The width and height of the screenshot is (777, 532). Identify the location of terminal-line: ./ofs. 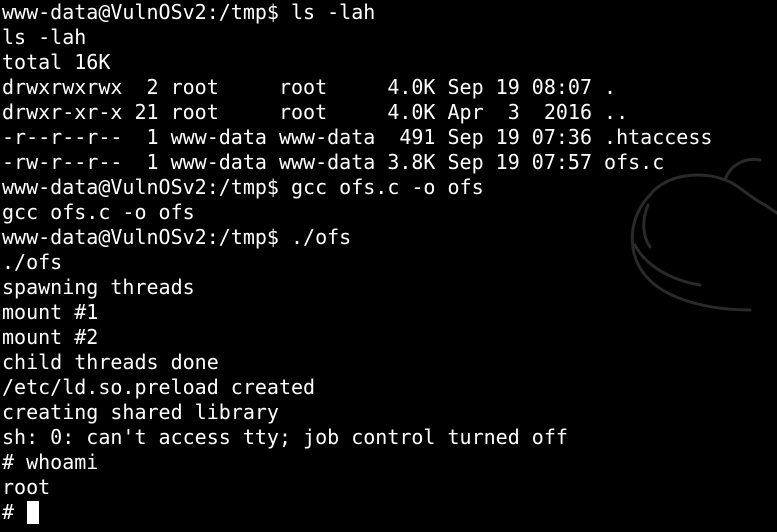
(32, 262).